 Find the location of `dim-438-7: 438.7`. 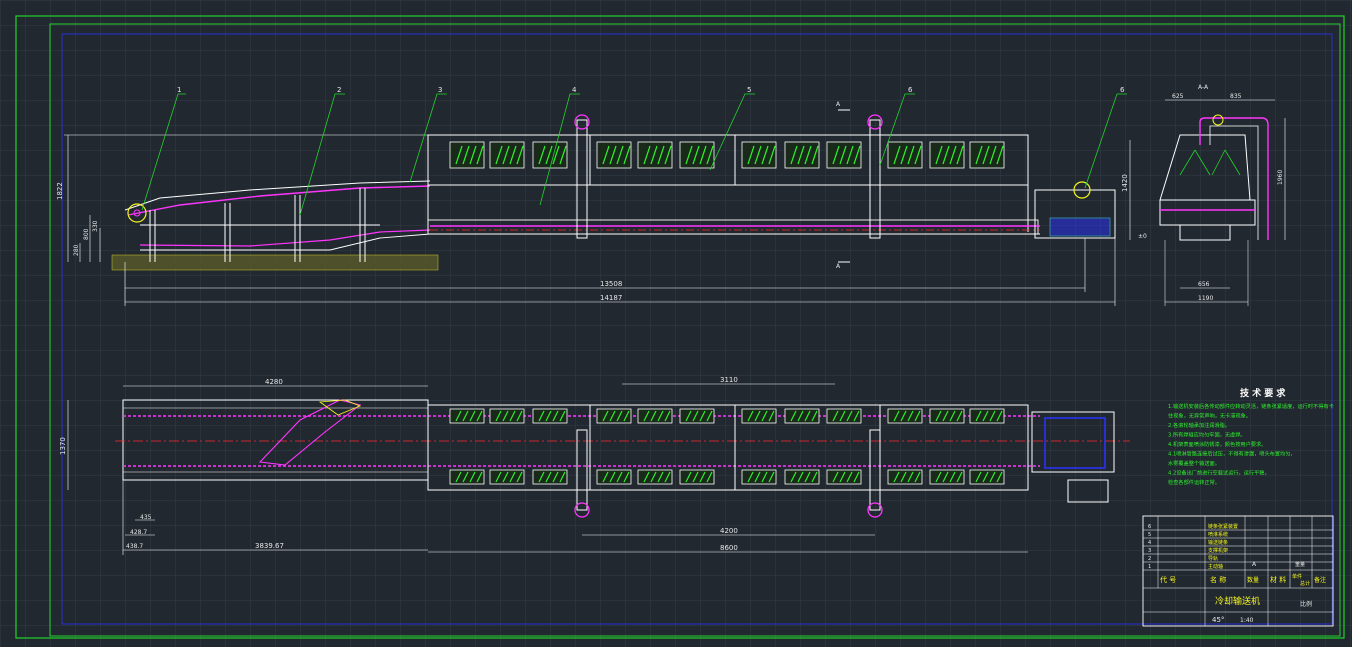

dim-438-7: 438.7 is located at coordinates (134, 546).